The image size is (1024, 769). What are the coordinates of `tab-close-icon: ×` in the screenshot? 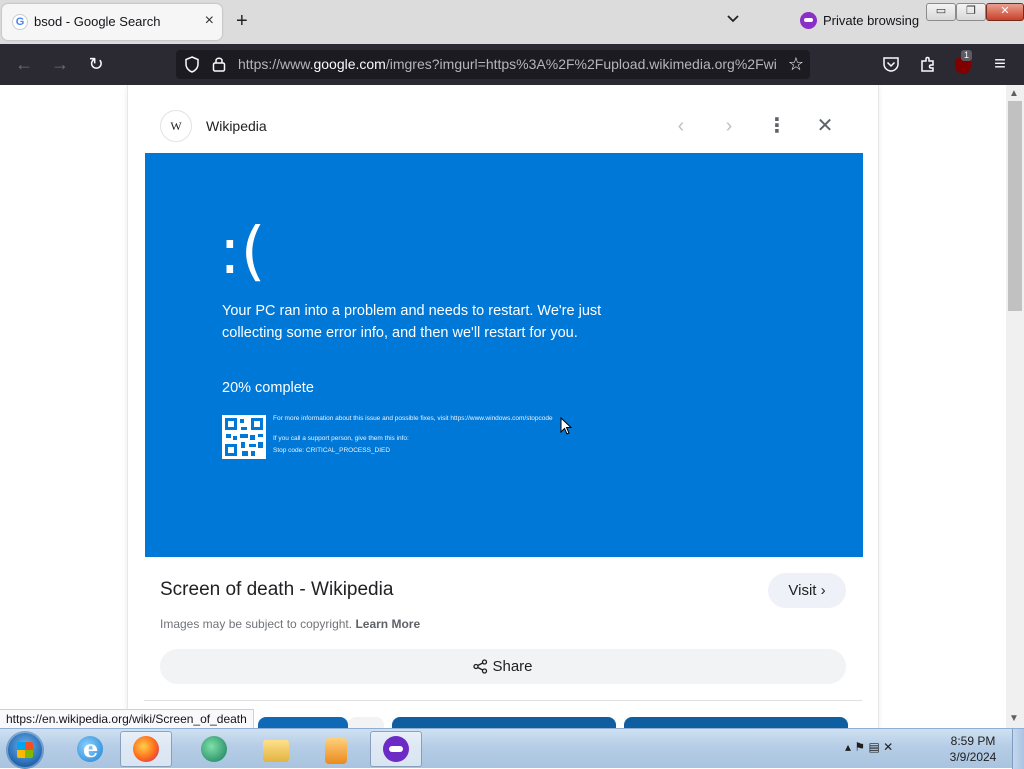 It's located at (209, 21).